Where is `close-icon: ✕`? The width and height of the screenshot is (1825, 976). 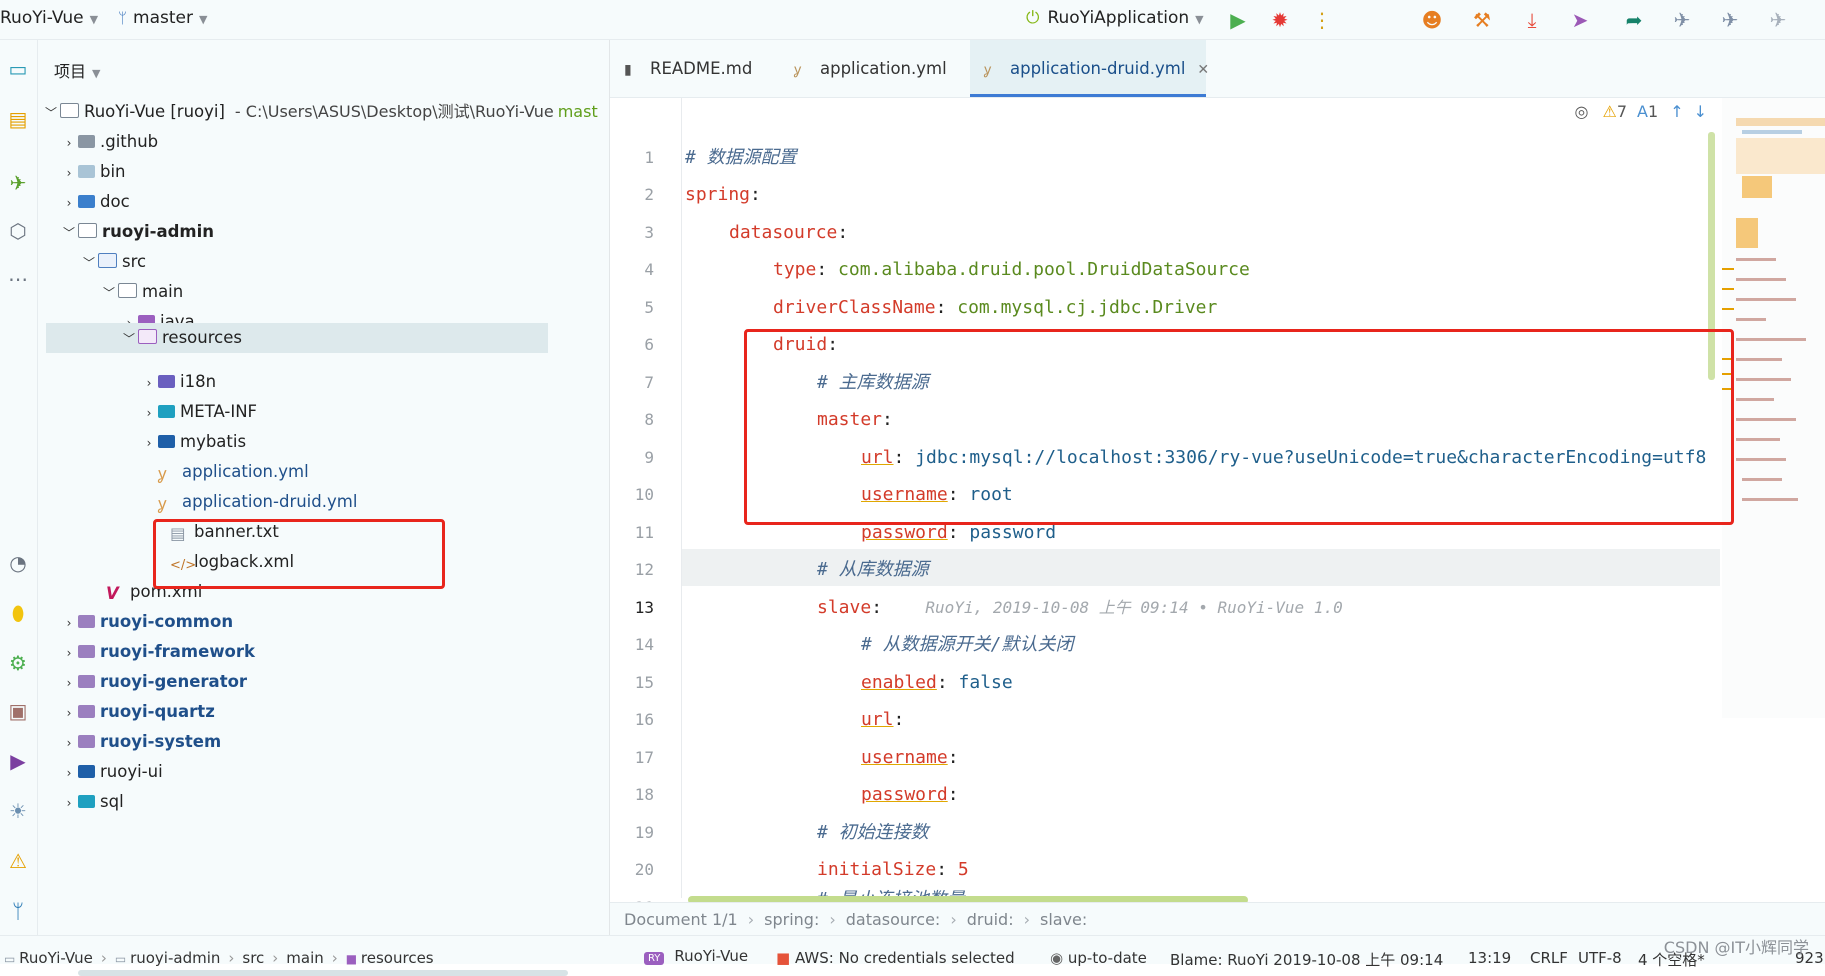
close-icon: ✕ is located at coordinates (1203, 70).